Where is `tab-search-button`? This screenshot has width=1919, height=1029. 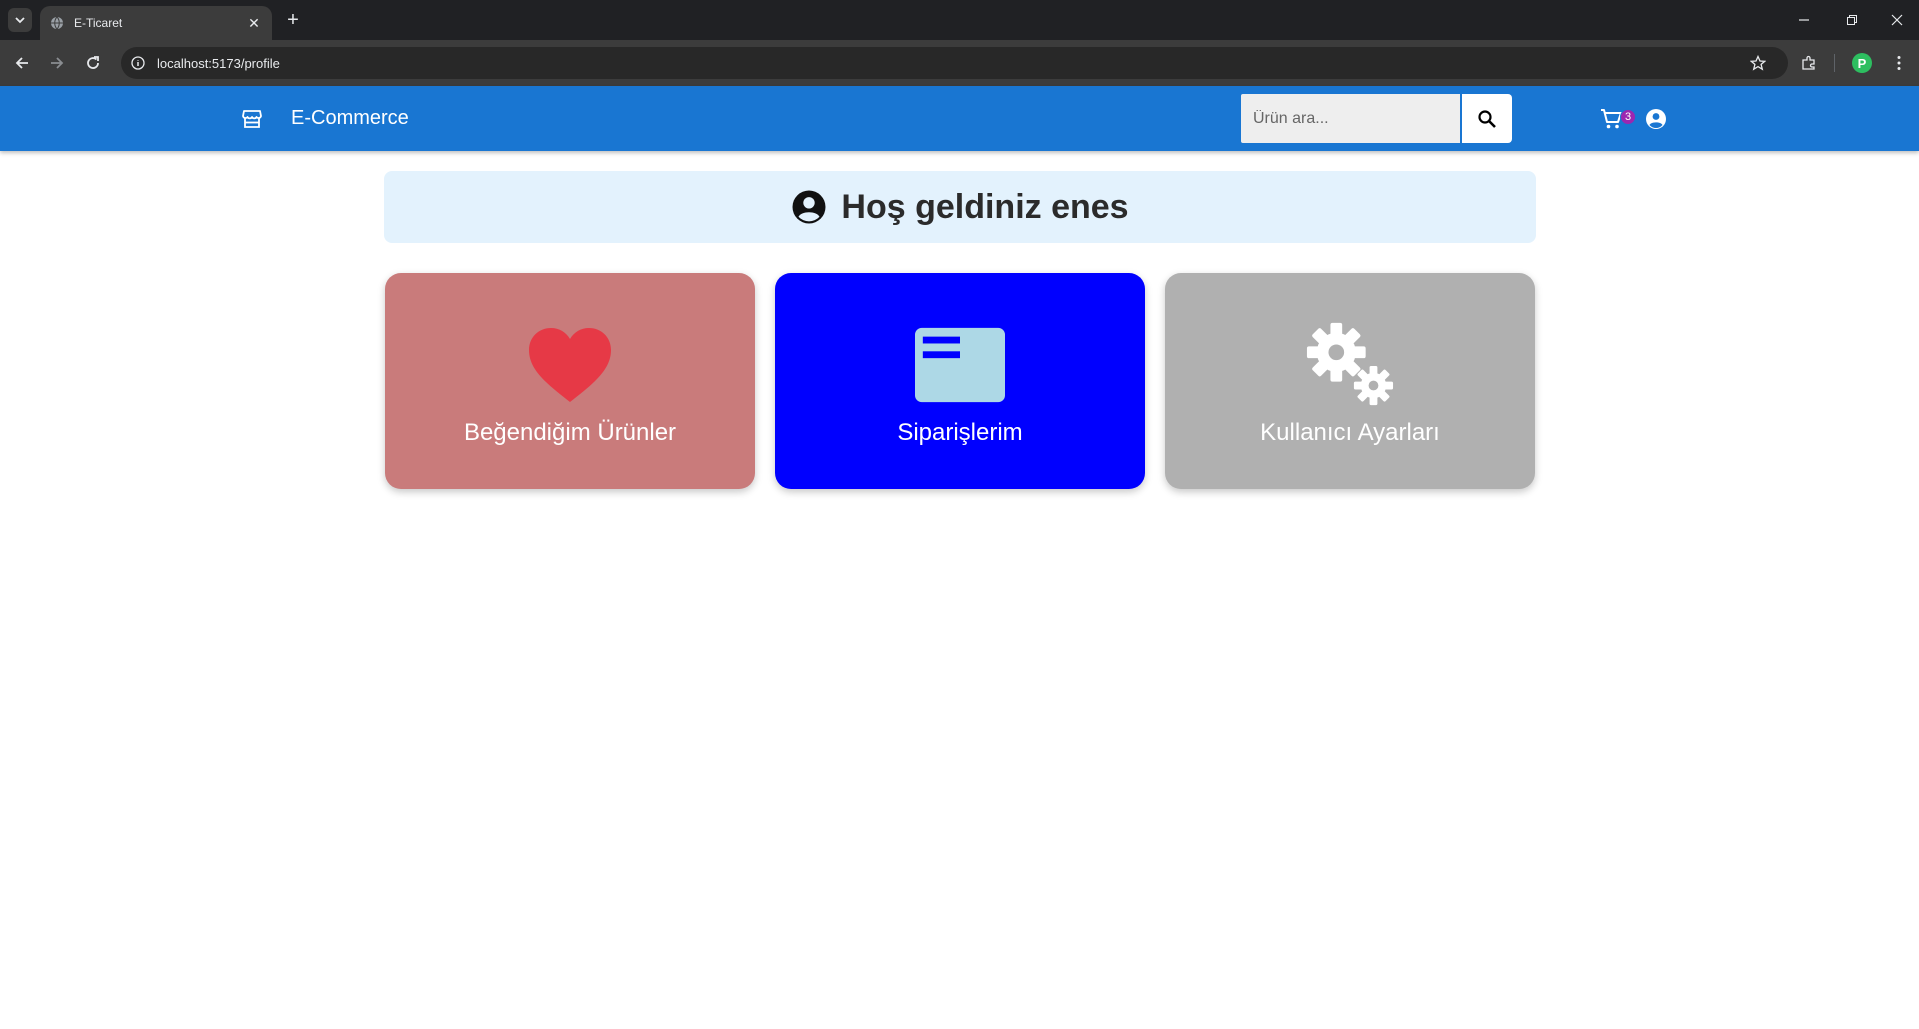 tab-search-button is located at coordinates (20, 20).